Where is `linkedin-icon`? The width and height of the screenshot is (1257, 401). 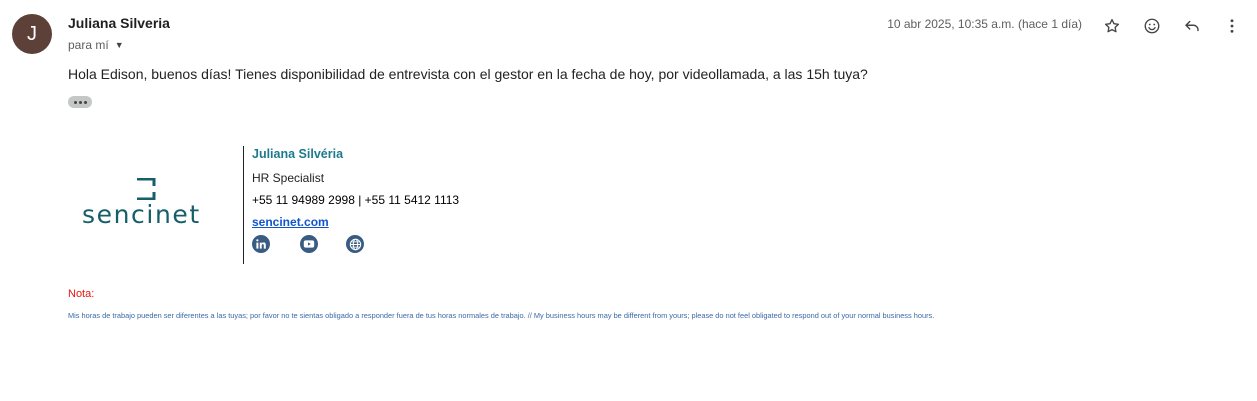
linkedin-icon is located at coordinates (261, 244).